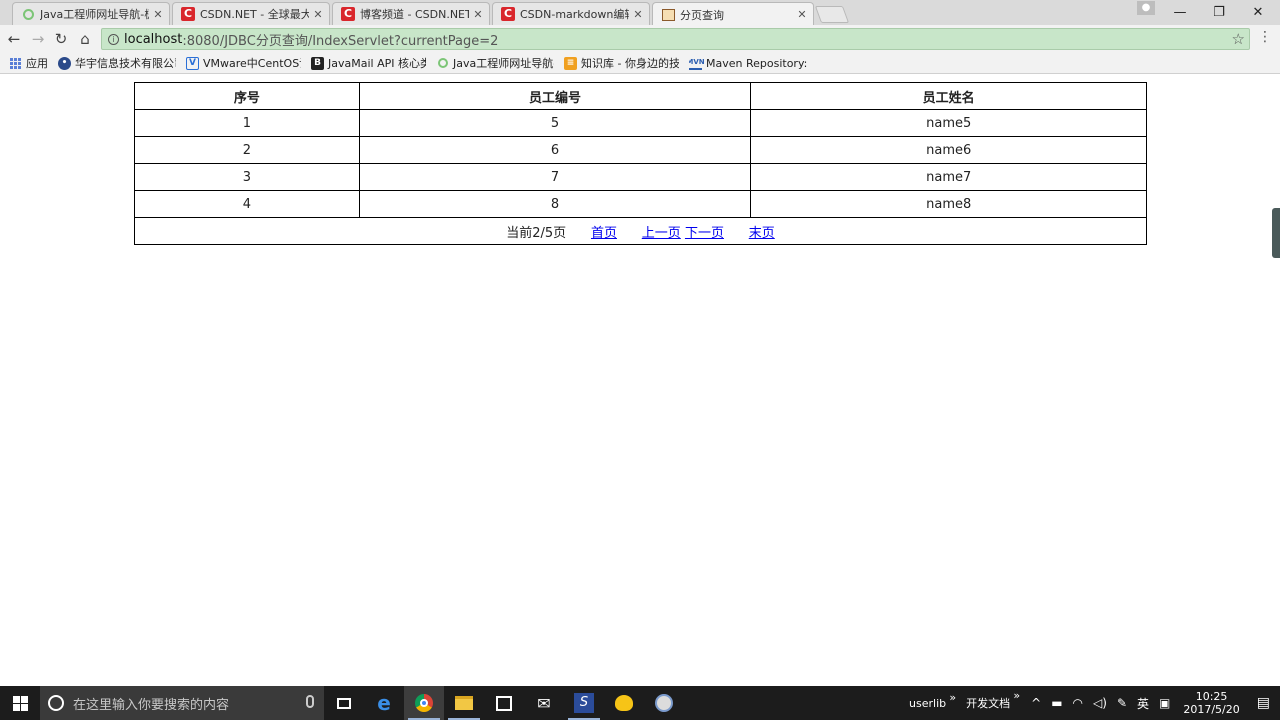  I want to click on ime-settings-icon: ▣, so click(1164, 703).